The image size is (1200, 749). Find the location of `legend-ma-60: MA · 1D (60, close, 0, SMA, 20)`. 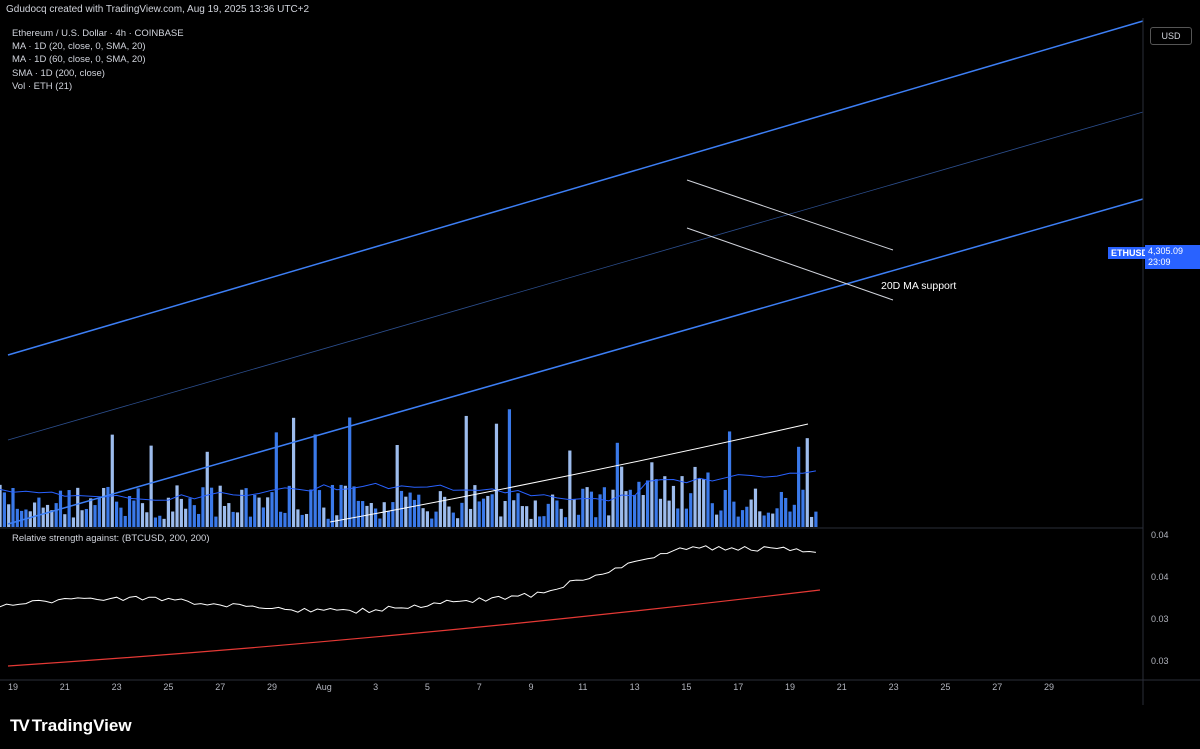

legend-ma-60: MA · 1D (60, close, 0, SMA, 20) is located at coordinates (98, 59).